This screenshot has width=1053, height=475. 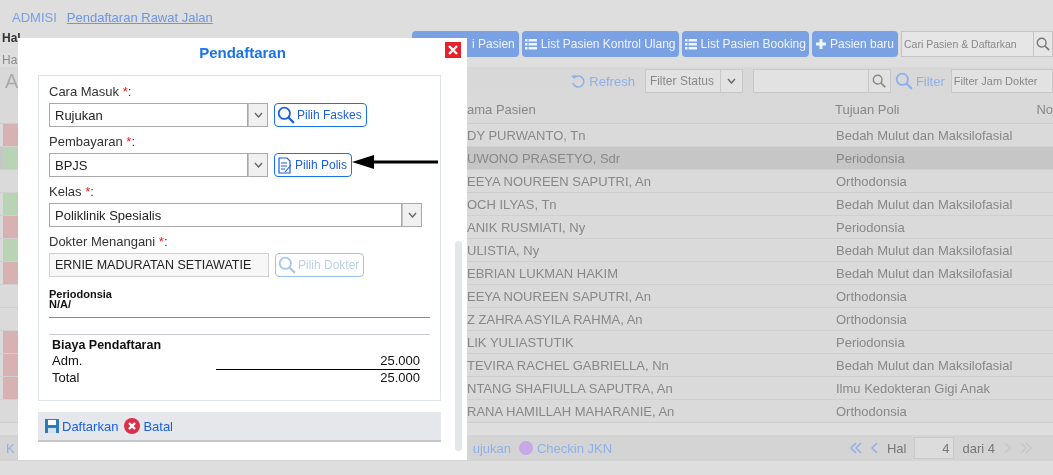 I want to click on select-field: Poliklinik Spesialis, so click(x=225, y=215).